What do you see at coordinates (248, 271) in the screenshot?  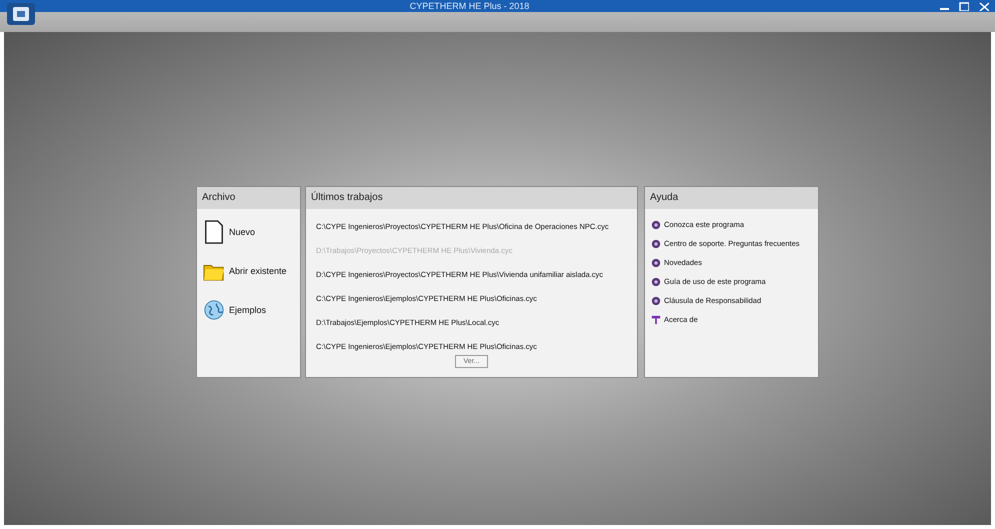 I see `file-action: Abrir existente` at bounding box center [248, 271].